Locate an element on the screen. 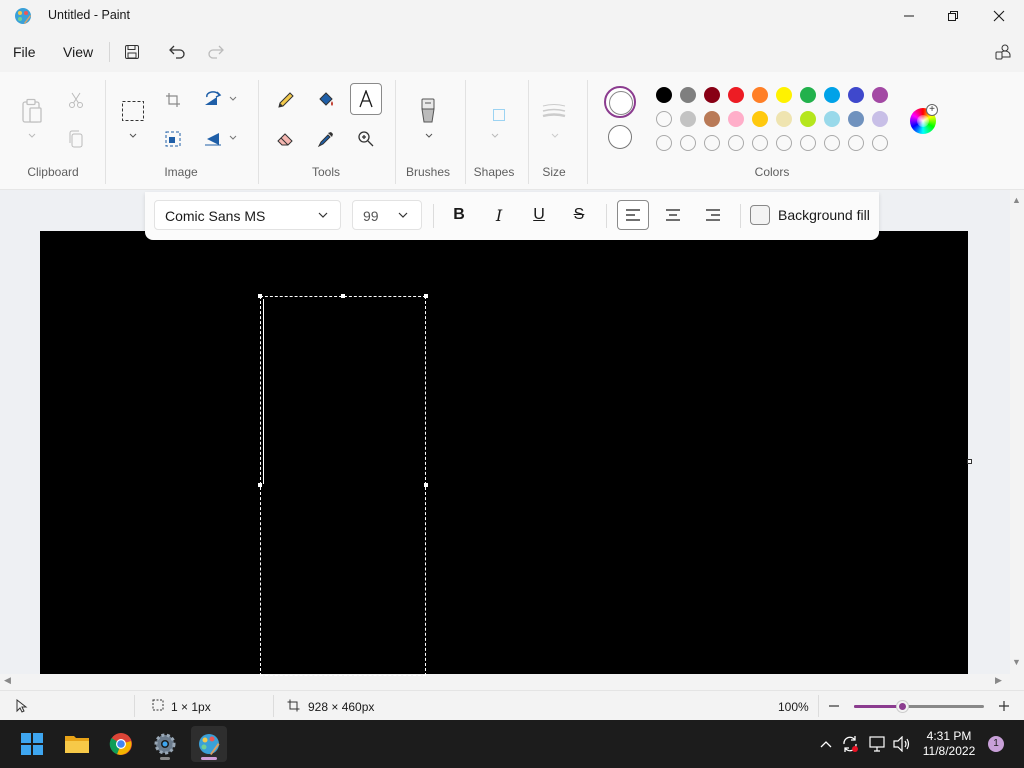 Image resolution: width=1024 pixels, height=768 pixels. restore-button is located at coordinates (953, 16).